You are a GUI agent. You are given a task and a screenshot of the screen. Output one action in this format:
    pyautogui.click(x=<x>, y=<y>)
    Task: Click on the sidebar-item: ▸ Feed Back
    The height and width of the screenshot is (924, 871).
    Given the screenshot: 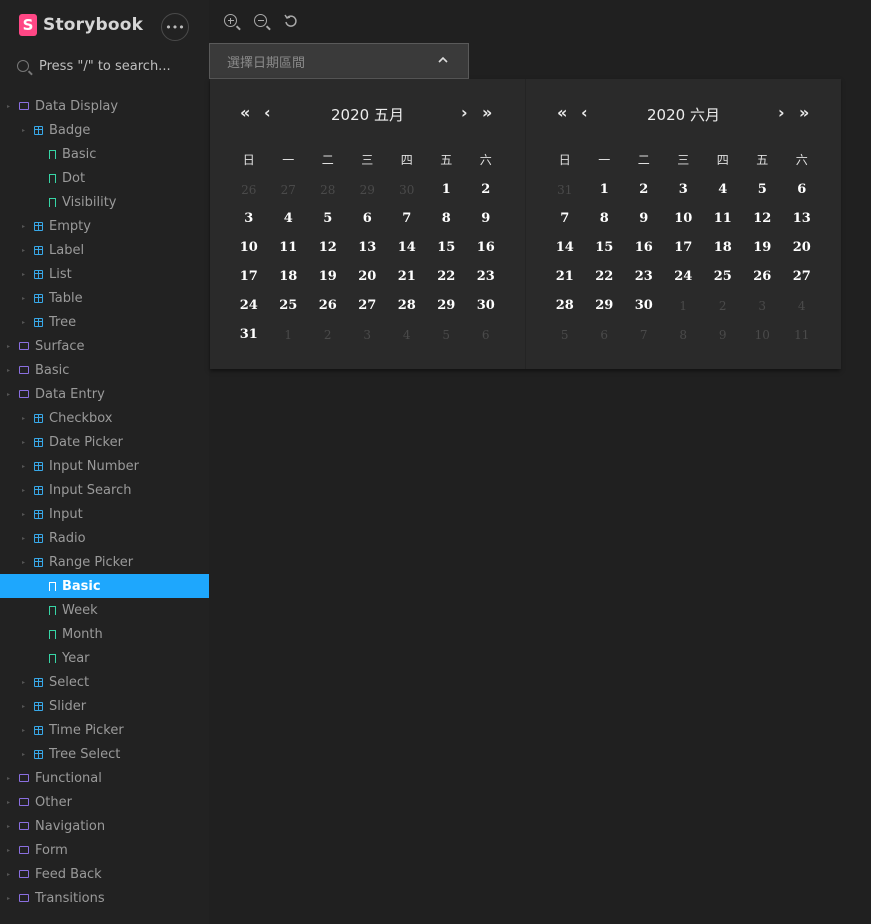 What is the action you would take?
    pyautogui.click(x=104, y=874)
    